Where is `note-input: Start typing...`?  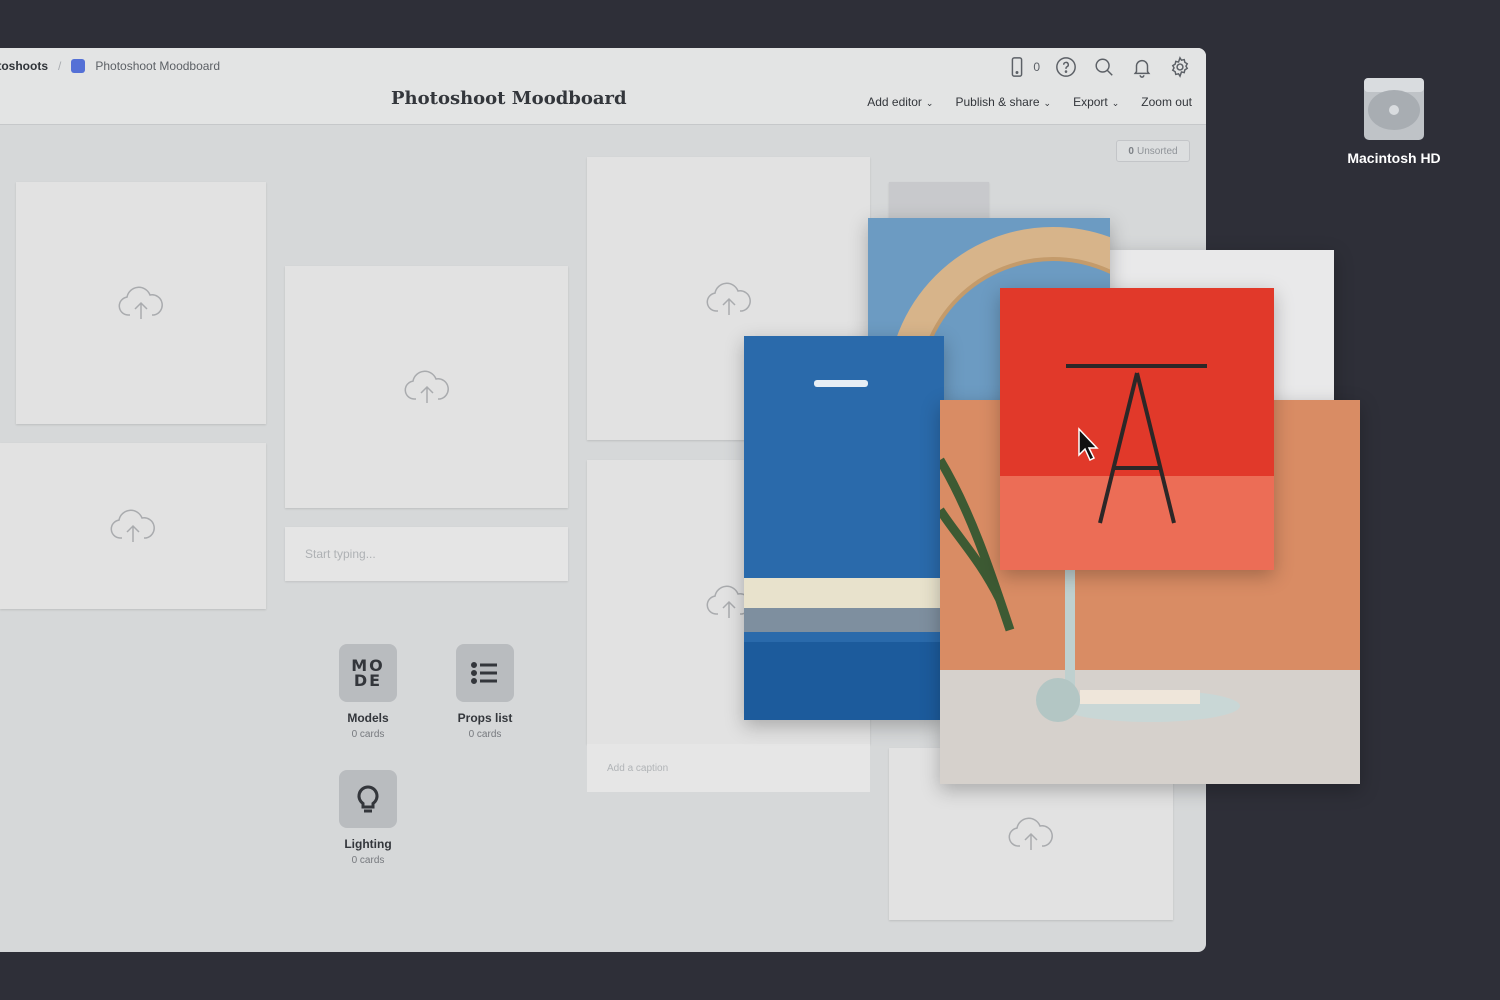 note-input: Start typing... is located at coordinates (426, 554).